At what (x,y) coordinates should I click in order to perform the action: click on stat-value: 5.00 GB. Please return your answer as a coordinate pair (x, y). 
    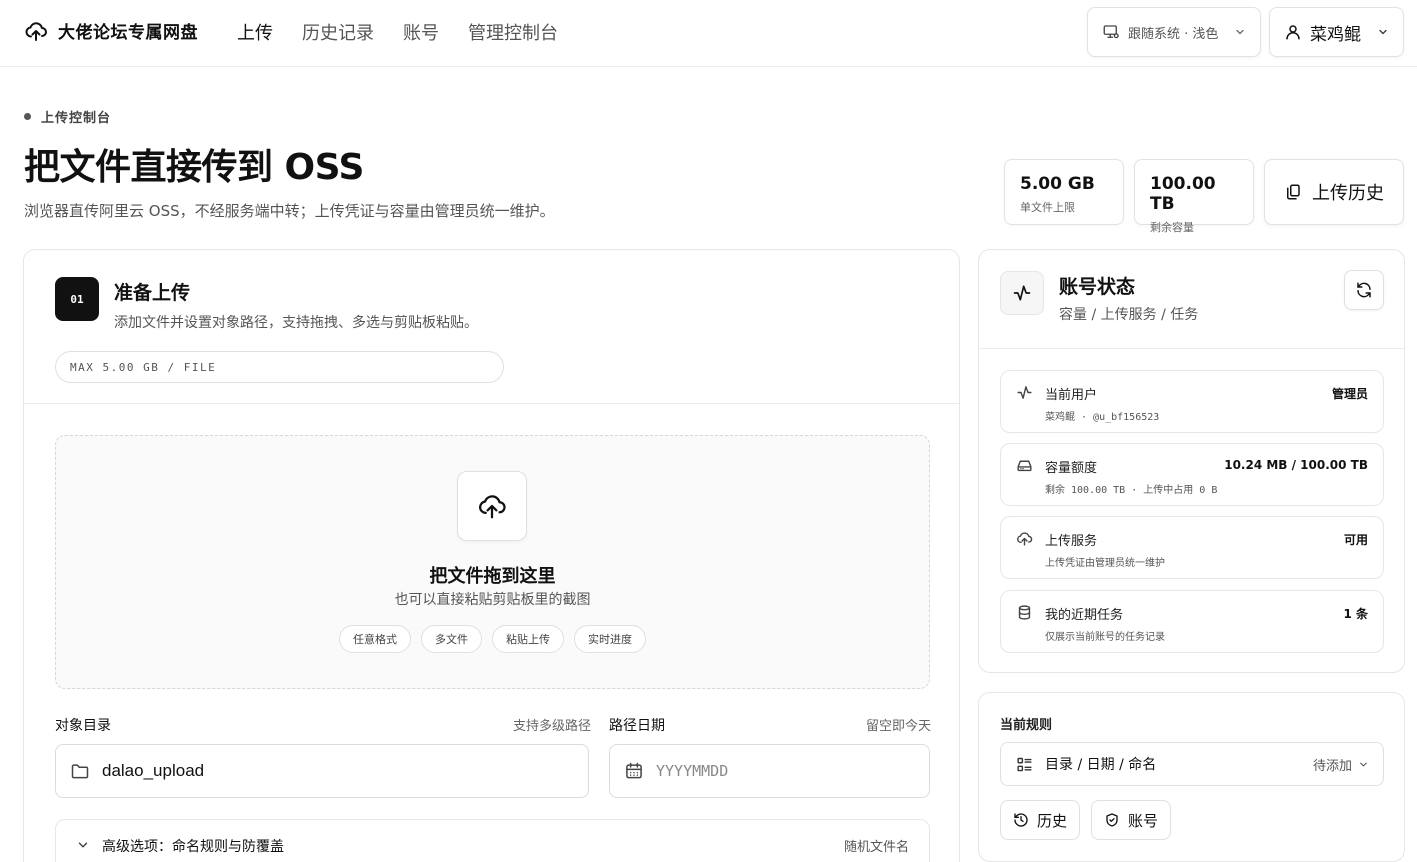
    Looking at the image, I should click on (1057, 184).